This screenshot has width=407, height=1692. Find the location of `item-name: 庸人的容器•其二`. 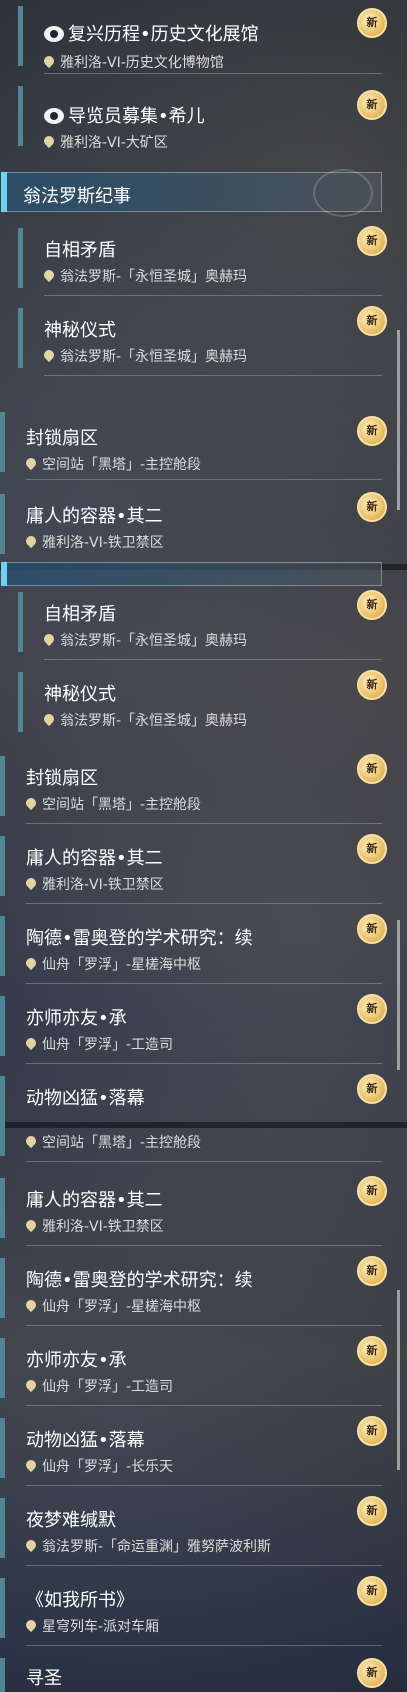

item-name: 庸人的容器•其二 is located at coordinates (94, 516).